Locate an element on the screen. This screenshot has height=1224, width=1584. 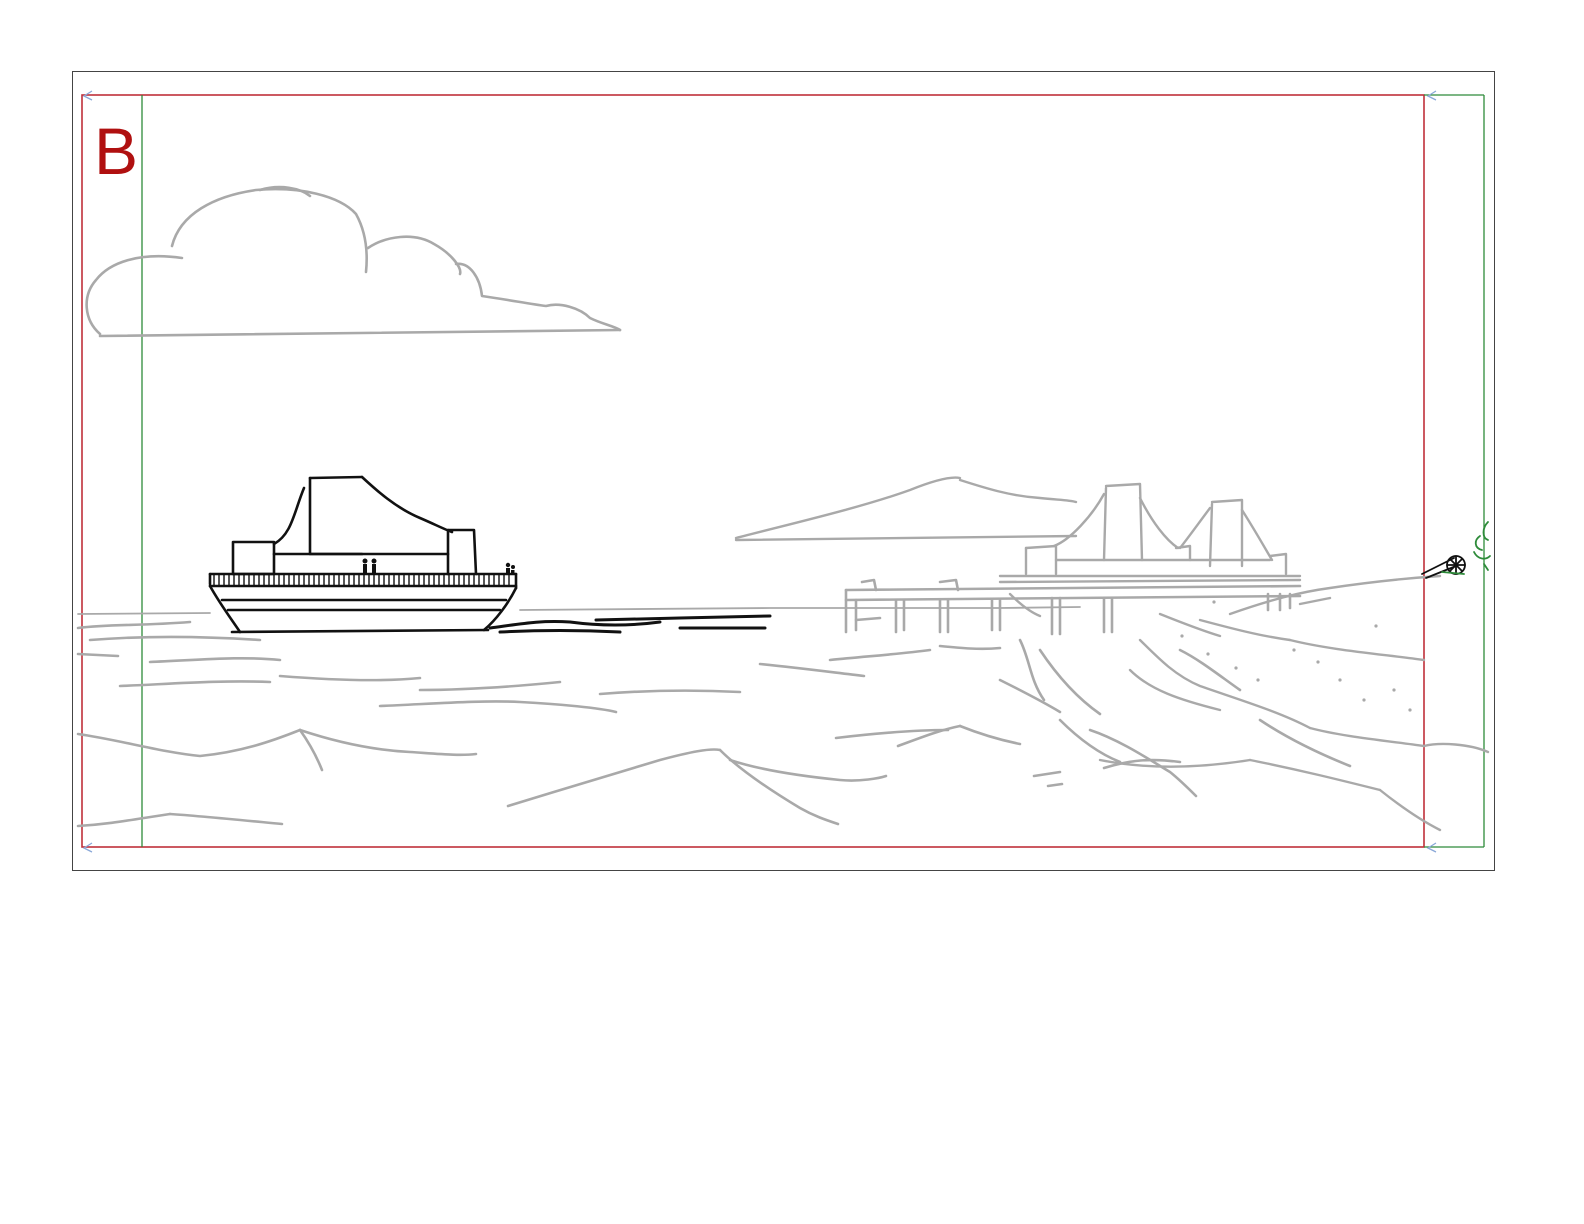
ferry-railing is located at coordinates (361, 580).